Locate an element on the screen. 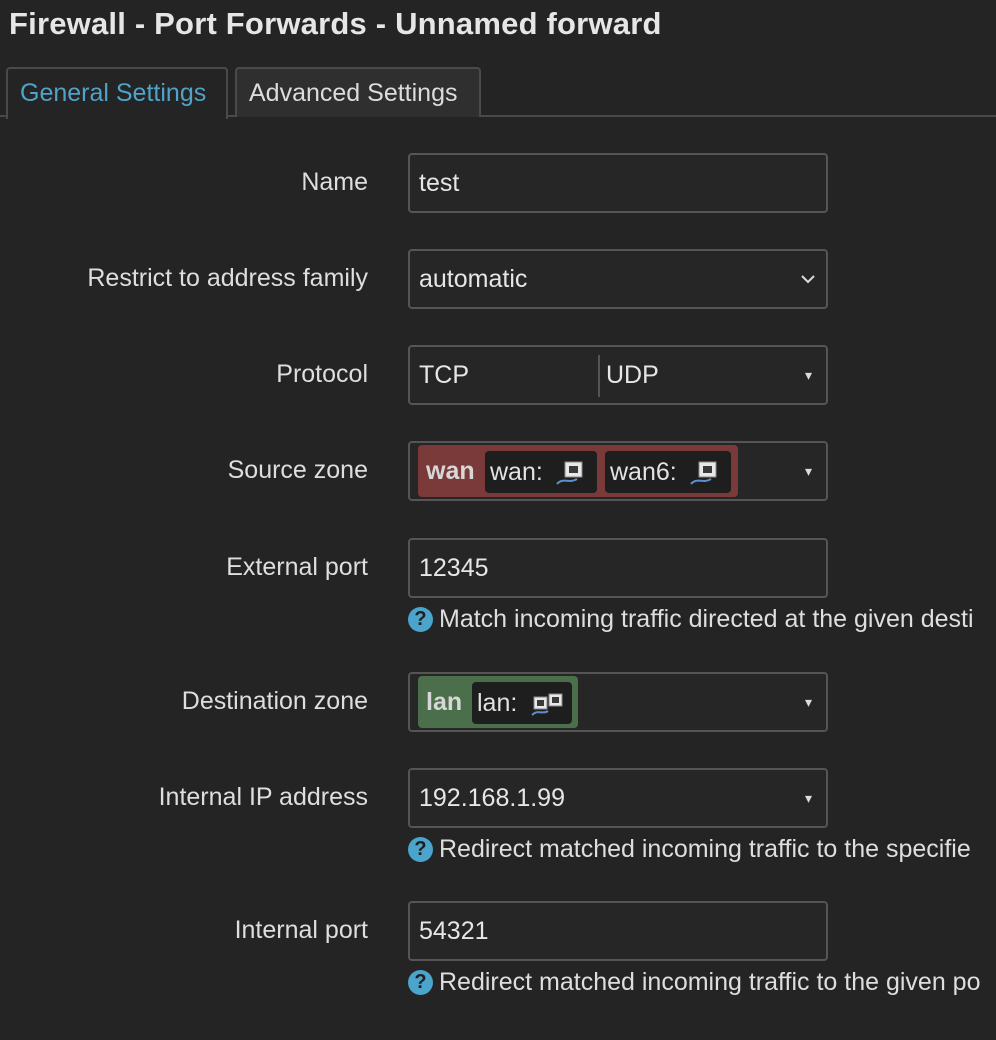 Image resolution: width=996 pixels, height=1040 pixels. internal-port-value: 54321 is located at coordinates (454, 931).